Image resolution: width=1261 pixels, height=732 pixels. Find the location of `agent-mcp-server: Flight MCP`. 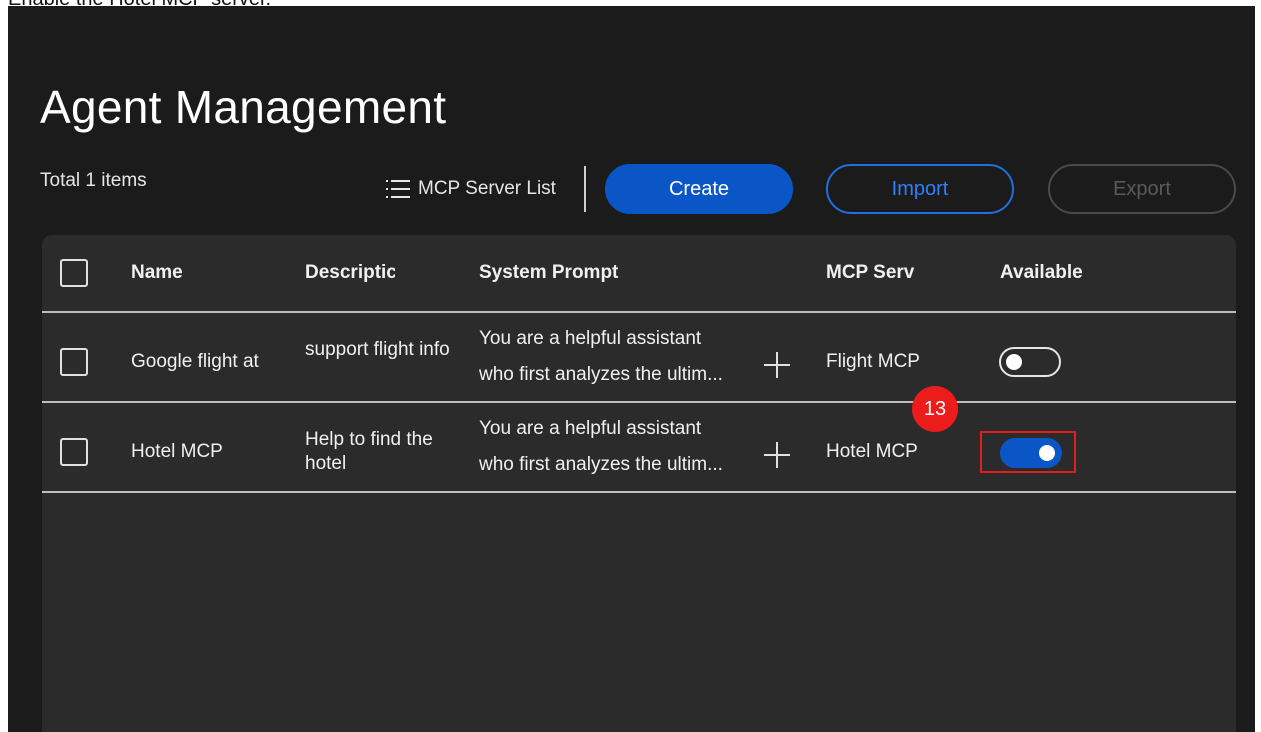

agent-mcp-server: Flight MCP is located at coordinates (873, 361).